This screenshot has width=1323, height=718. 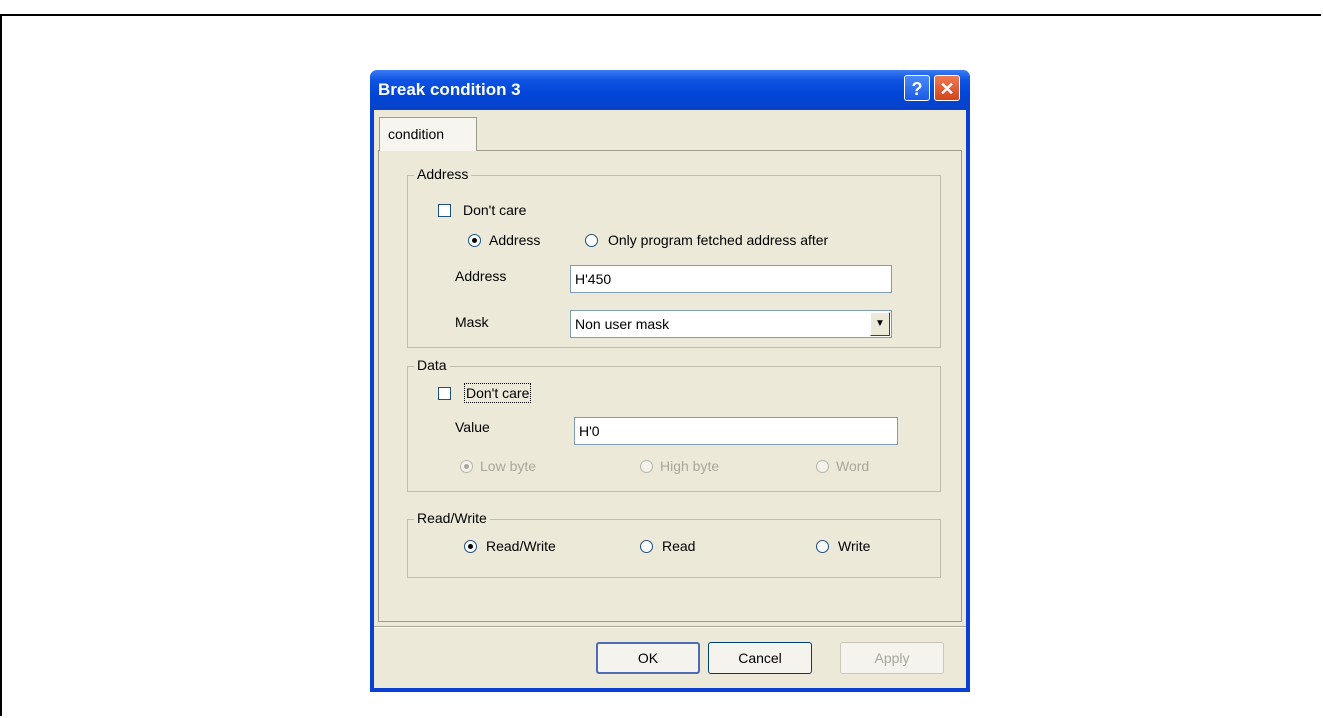 I want to click on title-bar: Break condition 3 ? ✕, so click(x=670, y=90).